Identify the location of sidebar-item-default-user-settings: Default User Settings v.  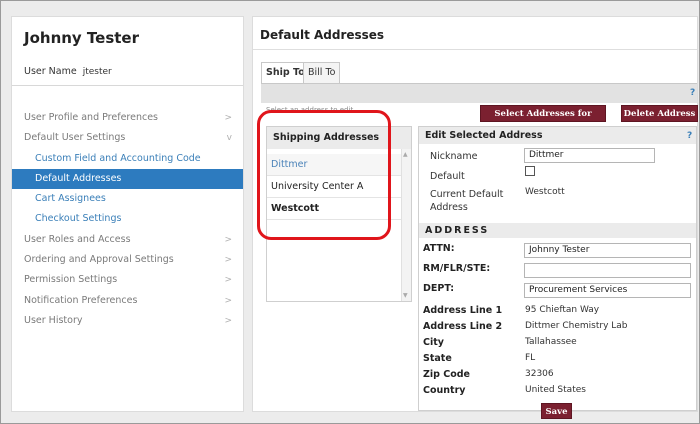
(127, 138).